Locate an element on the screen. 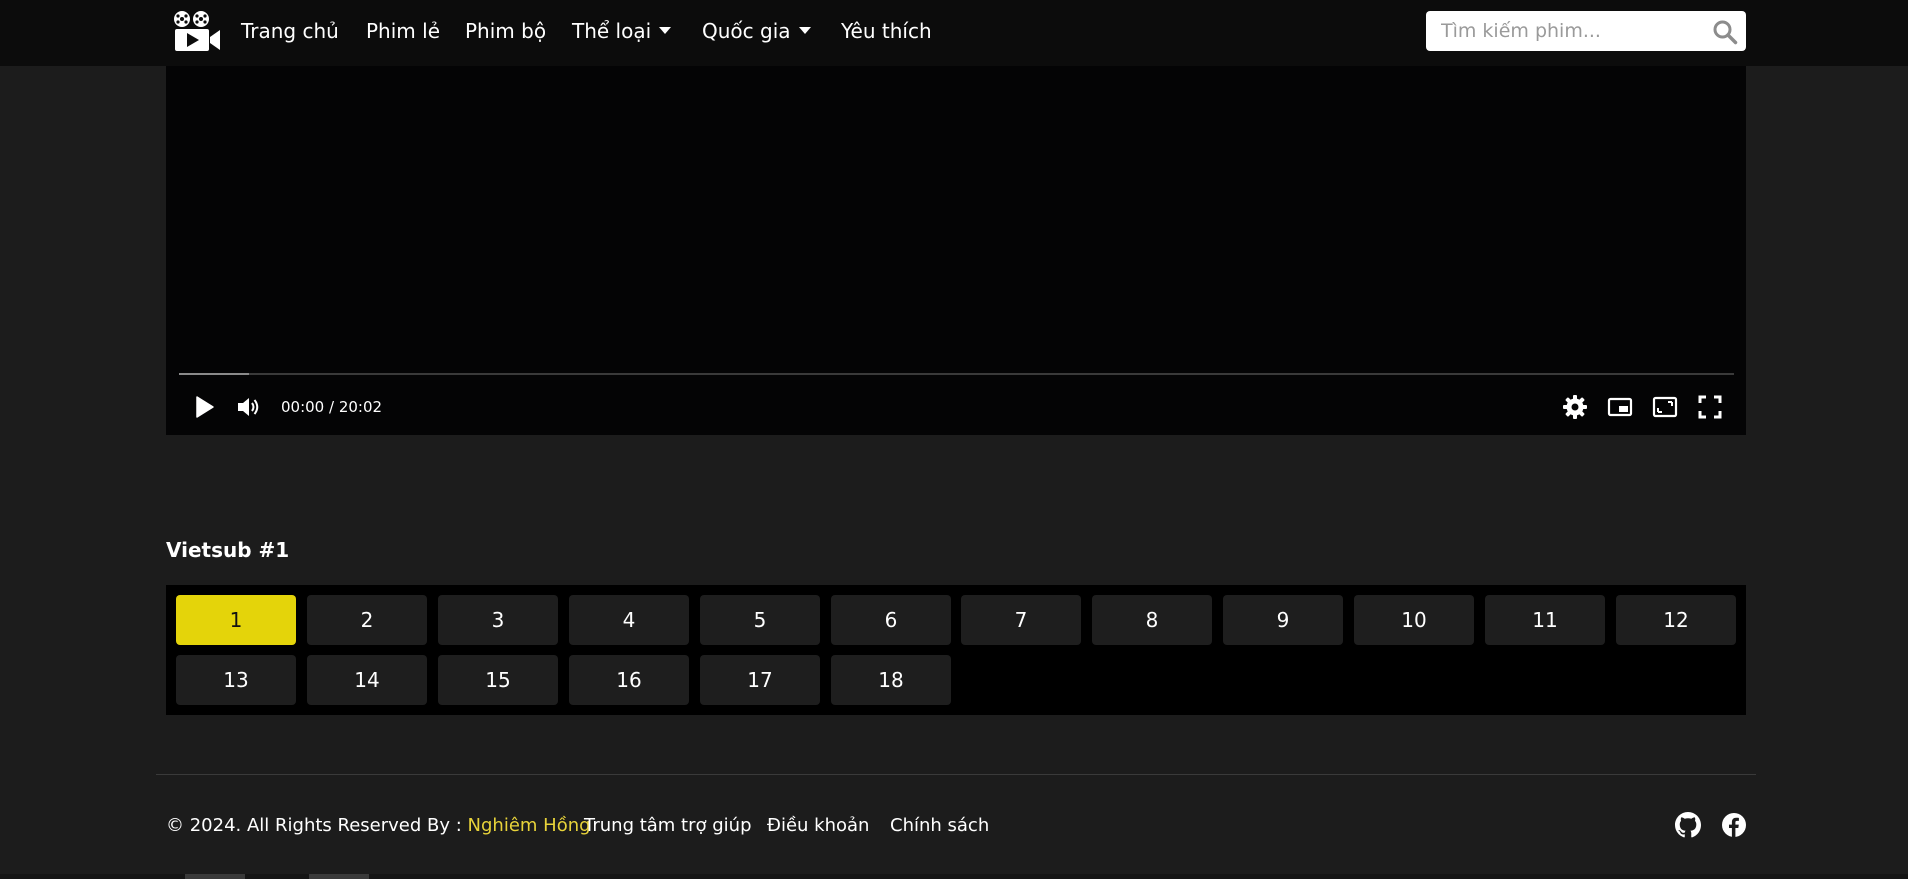  nav-home-label: Trang chủ is located at coordinates (290, 31).